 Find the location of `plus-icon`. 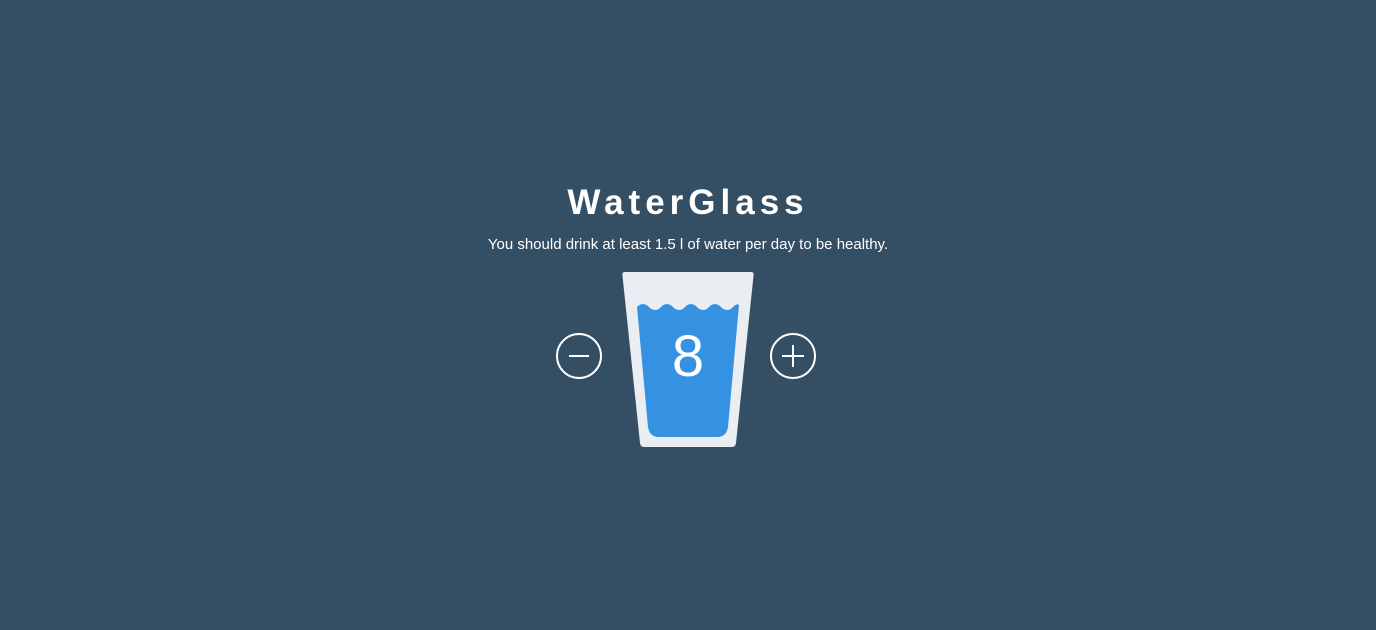

plus-icon is located at coordinates (793, 356).